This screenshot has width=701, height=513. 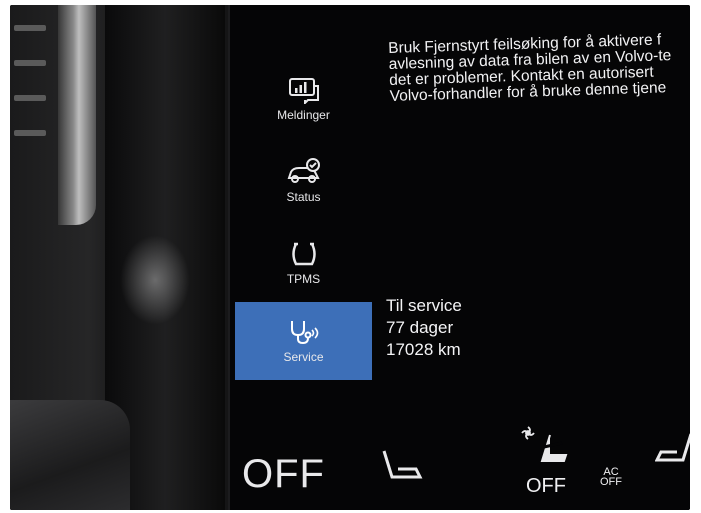 I want to click on service-days: 77 dager, so click(x=420, y=327).